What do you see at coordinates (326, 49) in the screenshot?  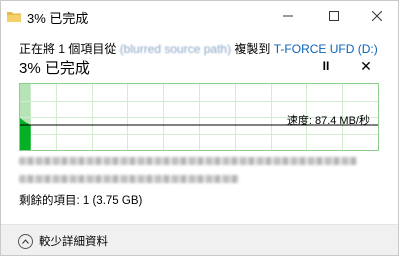 I see `destination-link: T-FORCE UFD (D:)` at bounding box center [326, 49].